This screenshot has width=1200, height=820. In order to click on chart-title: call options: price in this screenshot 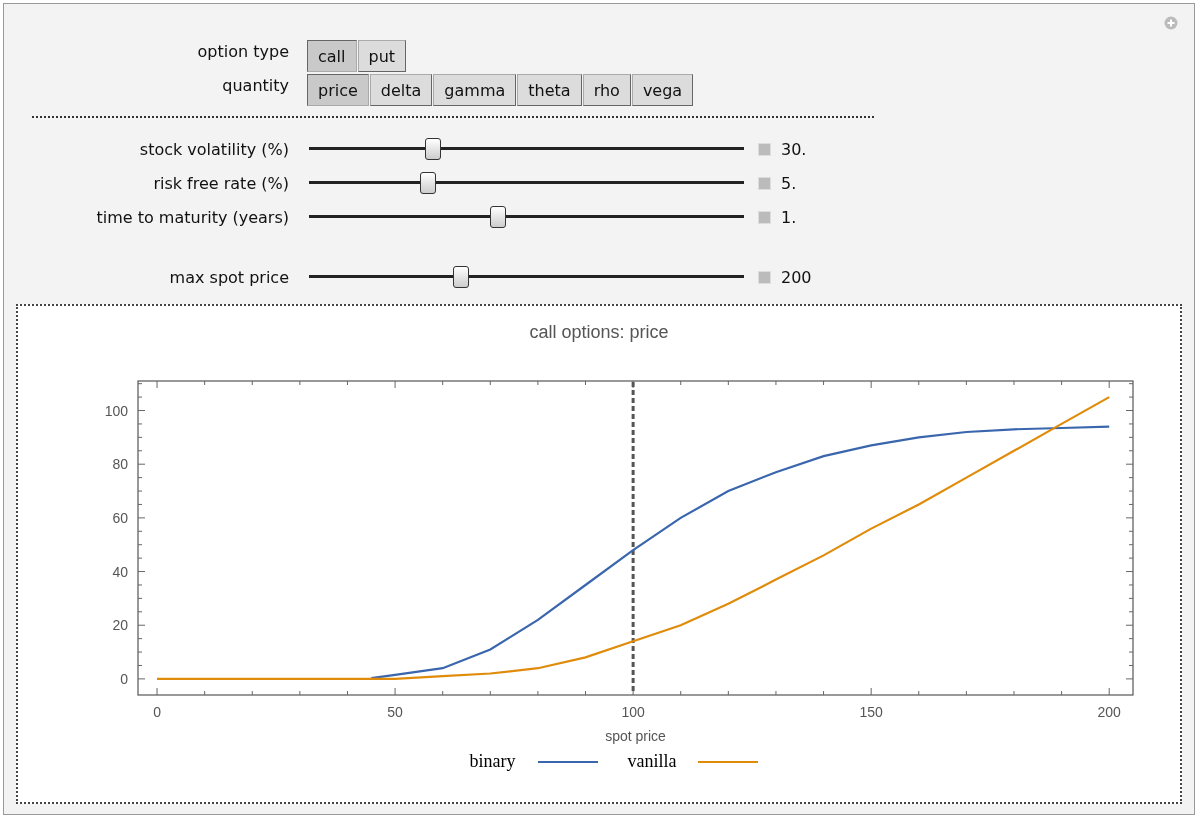, I will do `click(599, 332)`.